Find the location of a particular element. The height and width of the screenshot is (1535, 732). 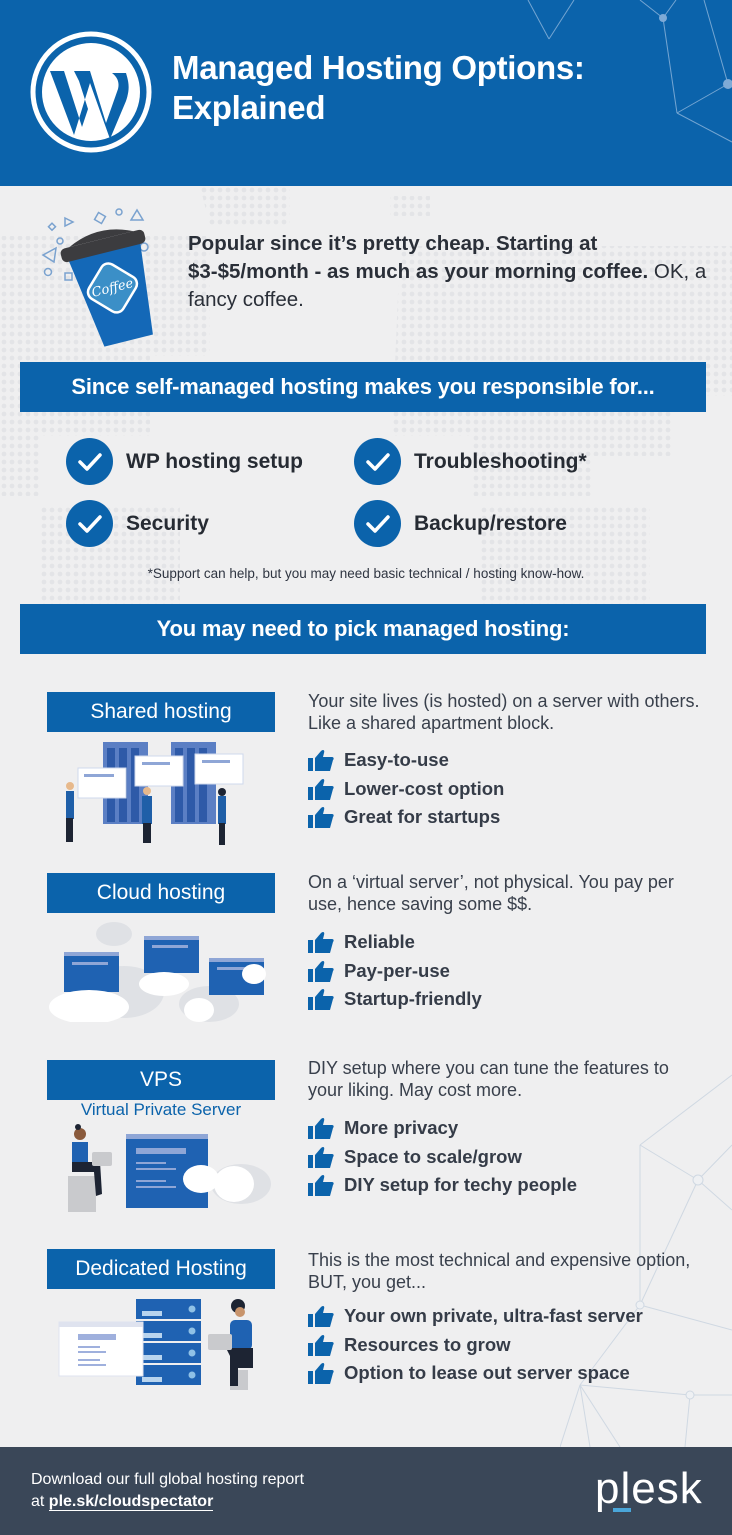

coffee-cup-icon: Coffee is located at coordinates (97, 277).